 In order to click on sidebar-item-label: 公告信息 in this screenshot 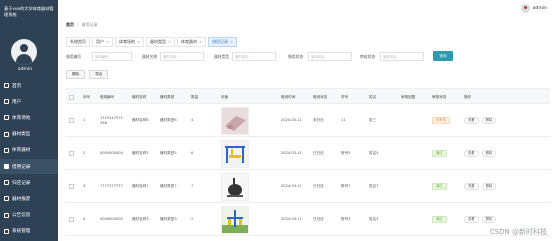, I will do `click(21, 216)`.